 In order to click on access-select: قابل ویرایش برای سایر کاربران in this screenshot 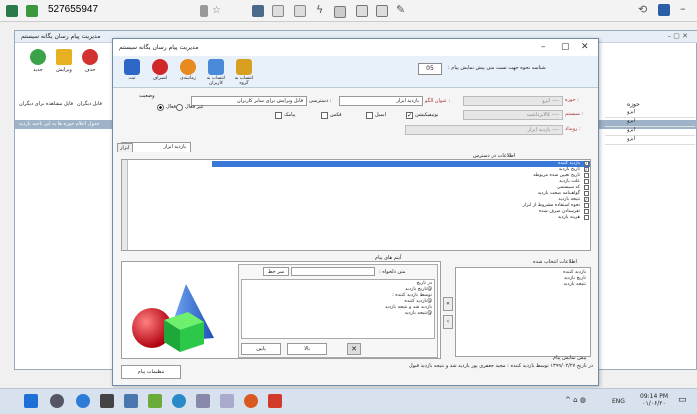, I will do `click(249, 101)`.